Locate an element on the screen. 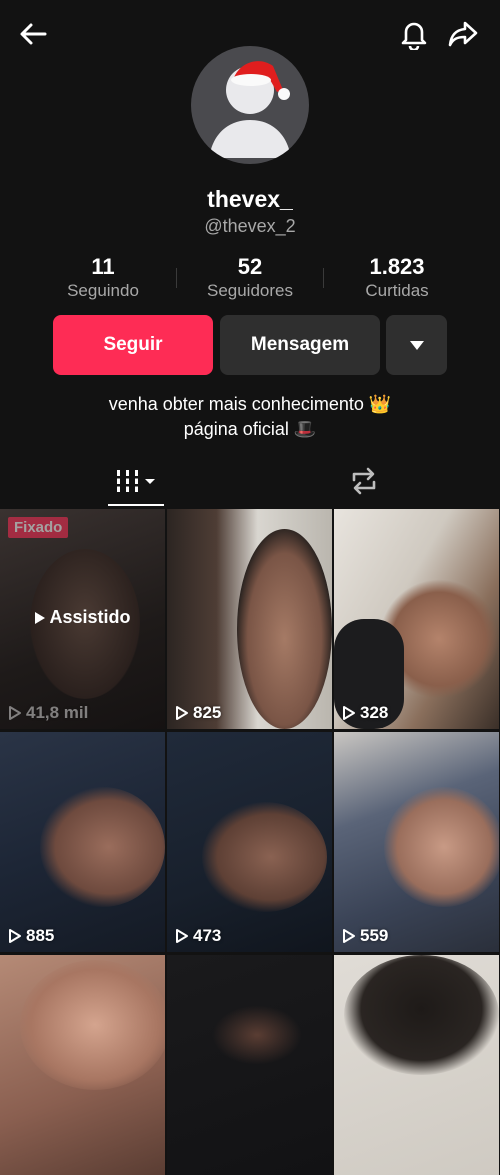 The image size is (500, 1175). view-count: 825 is located at coordinates (198, 713).